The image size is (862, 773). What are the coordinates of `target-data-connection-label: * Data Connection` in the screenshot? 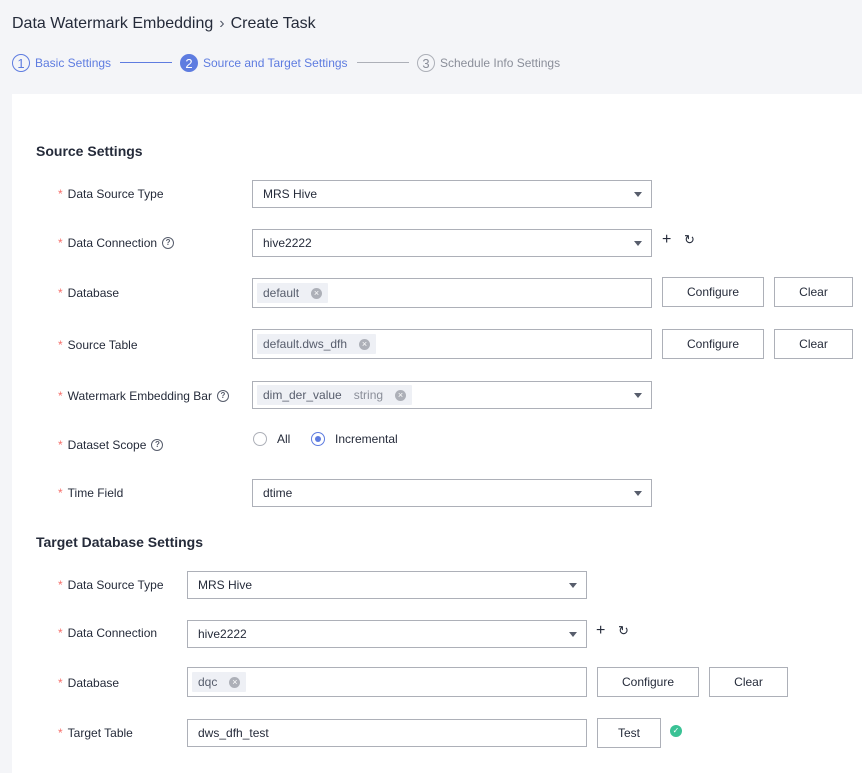 It's located at (108, 633).